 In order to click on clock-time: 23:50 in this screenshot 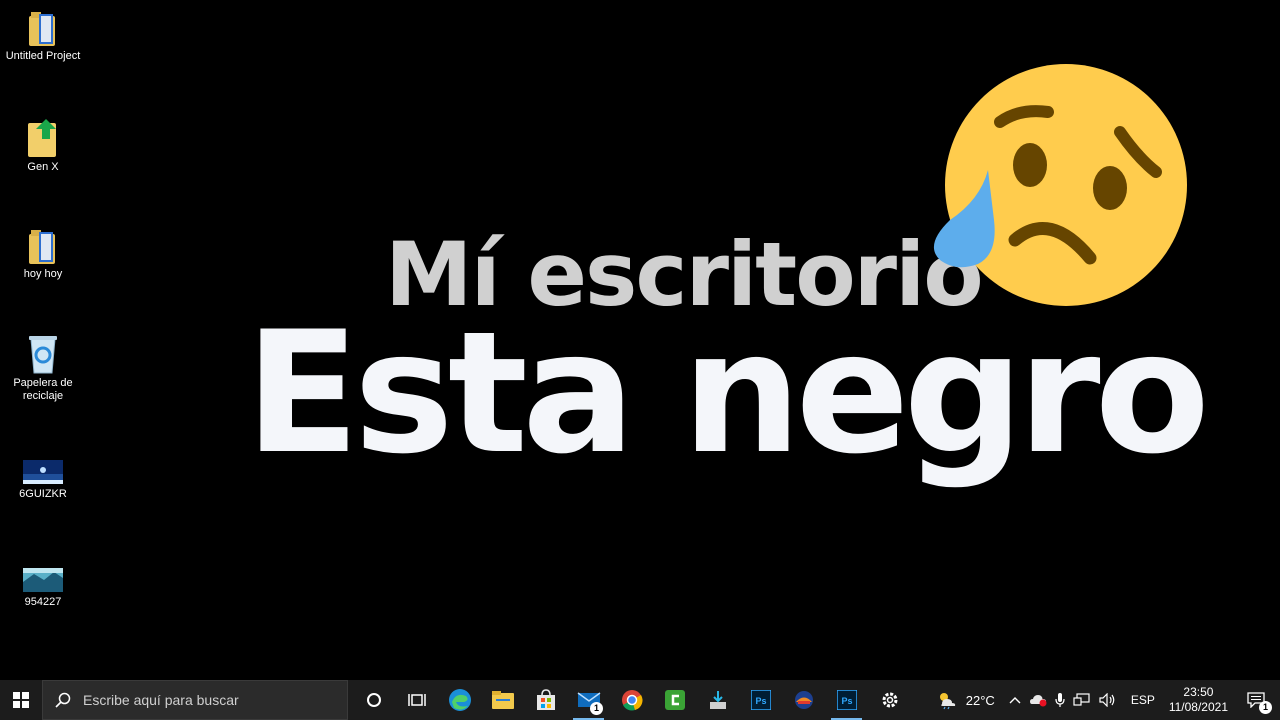, I will do `click(1198, 692)`.